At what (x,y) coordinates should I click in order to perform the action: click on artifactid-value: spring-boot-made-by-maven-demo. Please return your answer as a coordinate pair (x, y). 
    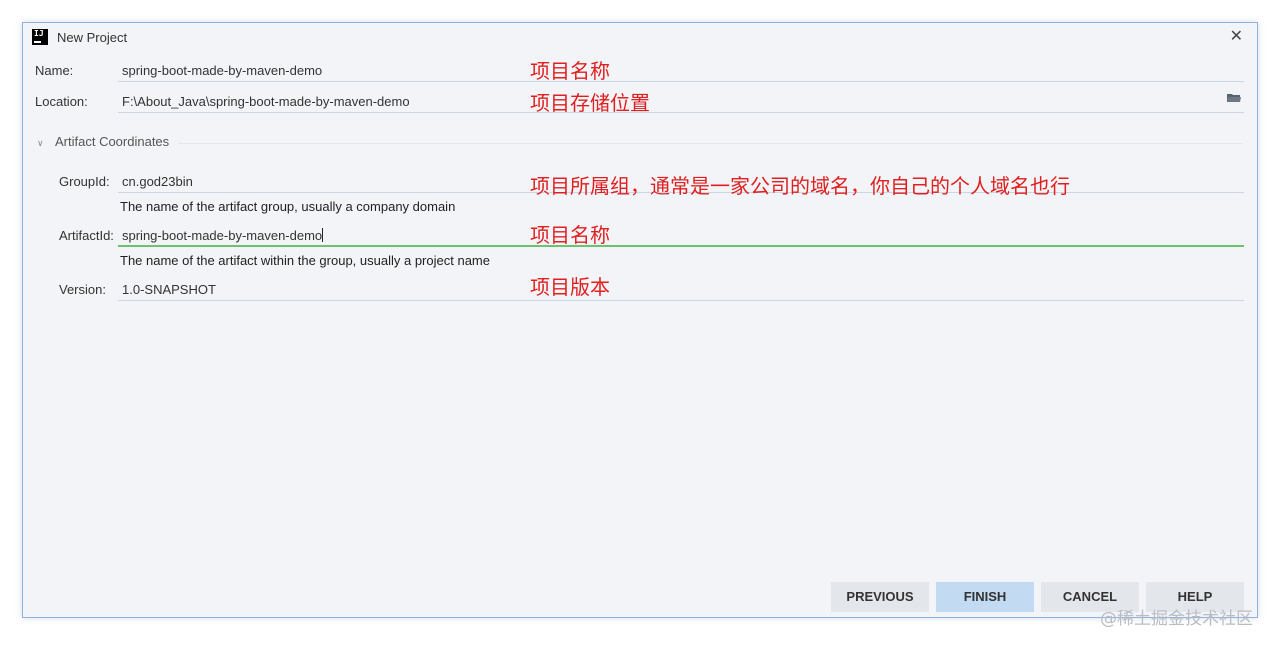
    Looking at the image, I should click on (222, 235).